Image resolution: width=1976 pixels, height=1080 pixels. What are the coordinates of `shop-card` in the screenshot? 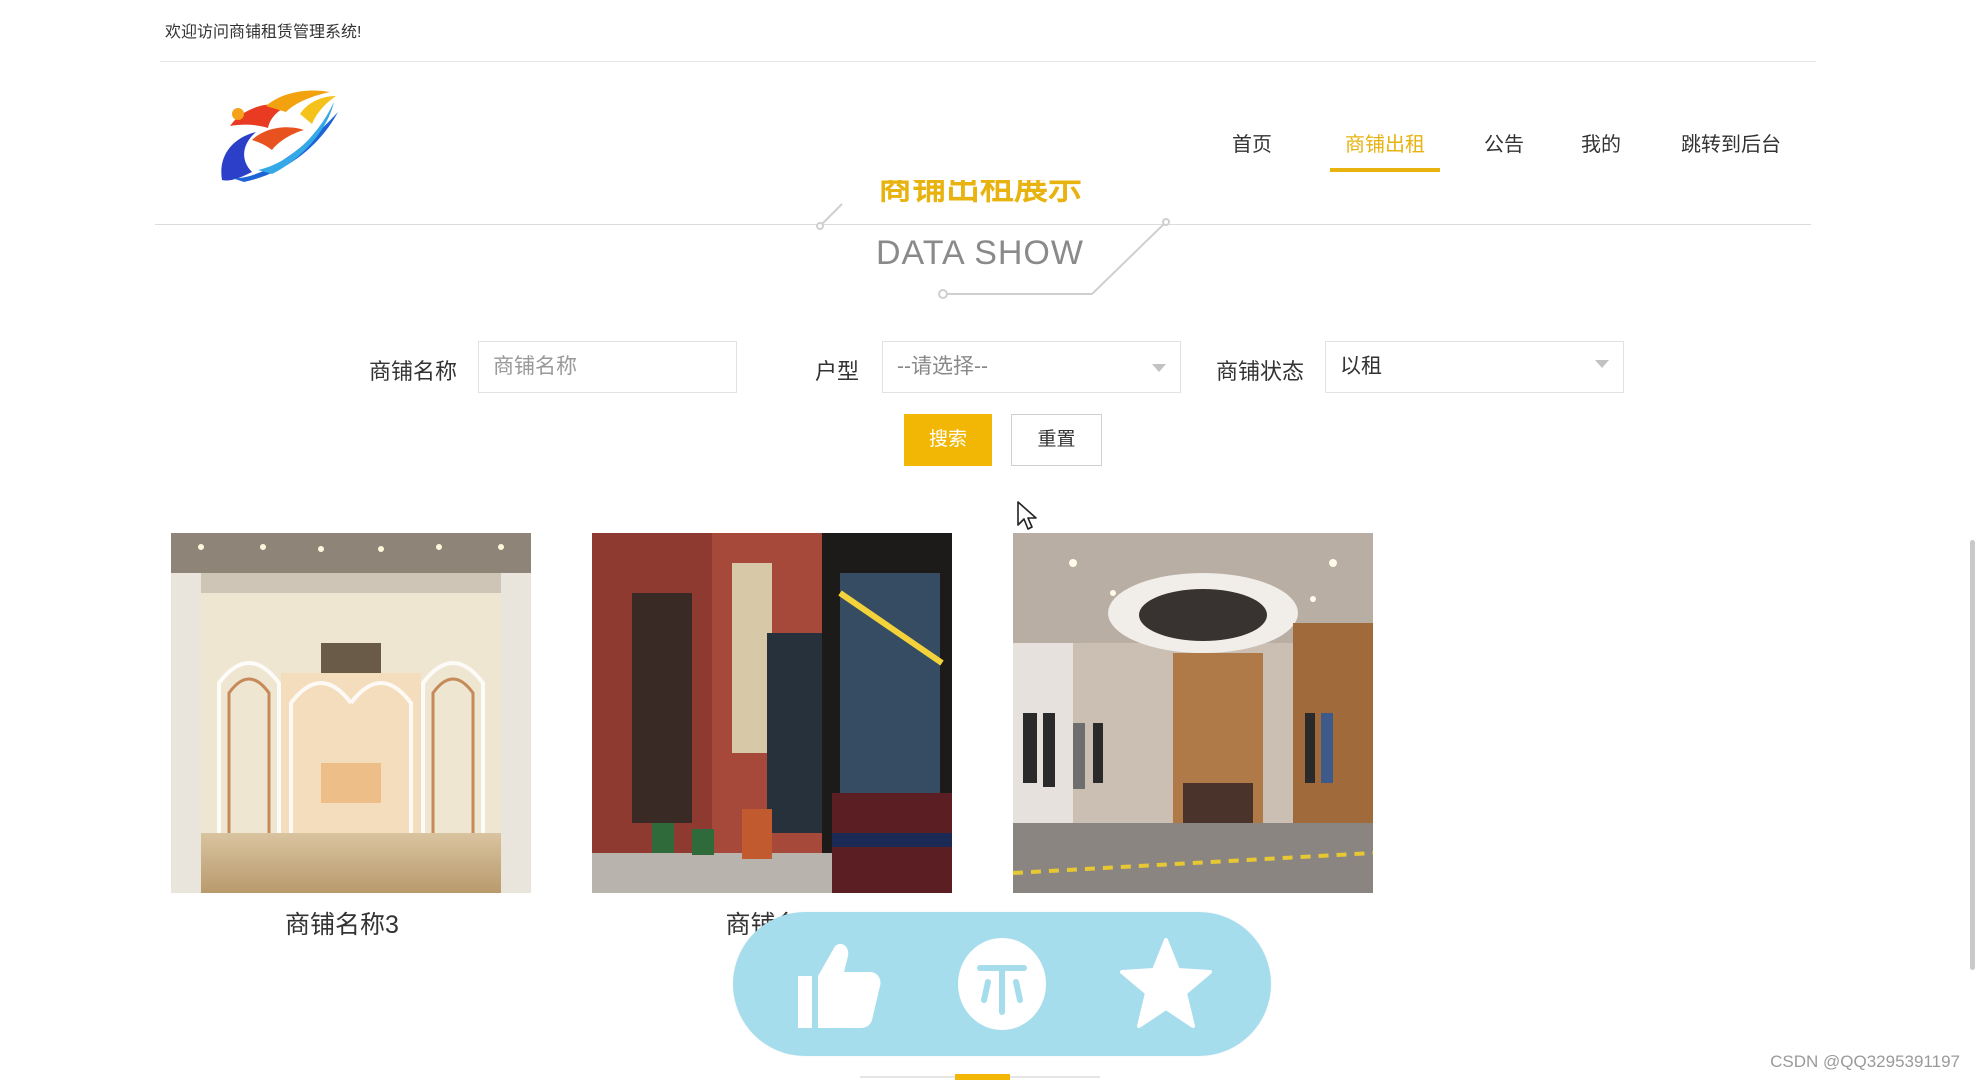 It's located at (1193, 719).